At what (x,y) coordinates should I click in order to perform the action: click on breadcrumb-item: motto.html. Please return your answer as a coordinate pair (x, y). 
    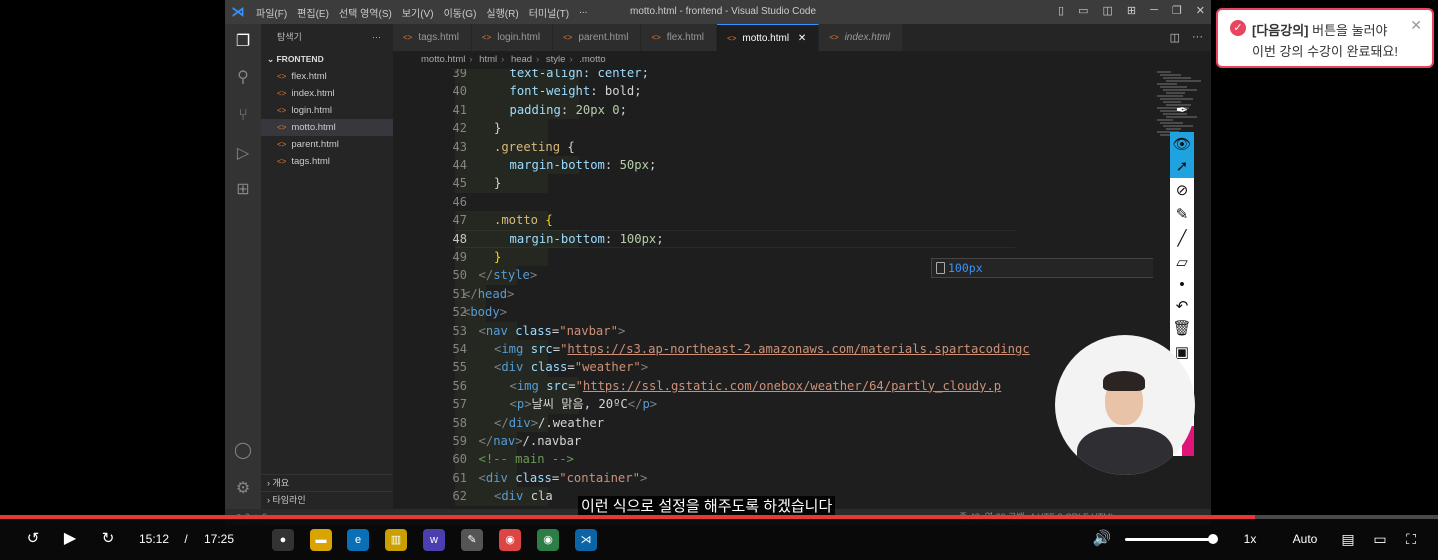
    Looking at the image, I should click on (443, 59).